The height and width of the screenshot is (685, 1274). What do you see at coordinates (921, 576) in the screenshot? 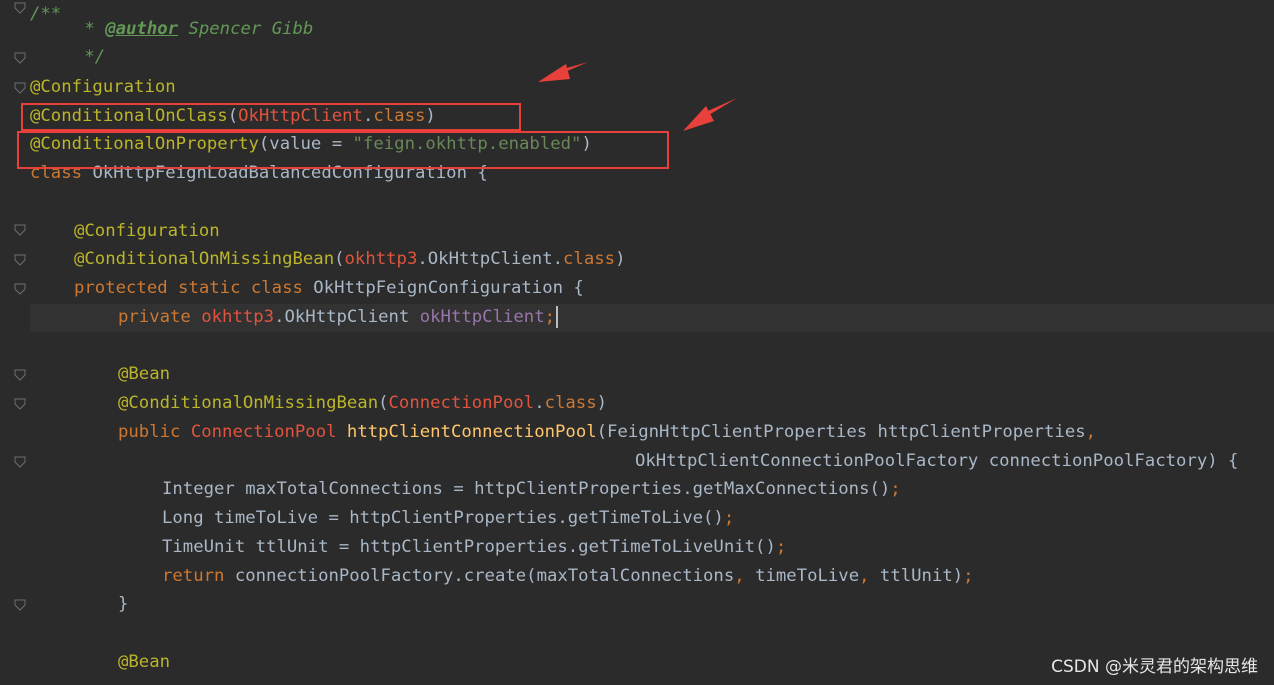
I see `code-token: ttlUnit)` at bounding box center [921, 576].